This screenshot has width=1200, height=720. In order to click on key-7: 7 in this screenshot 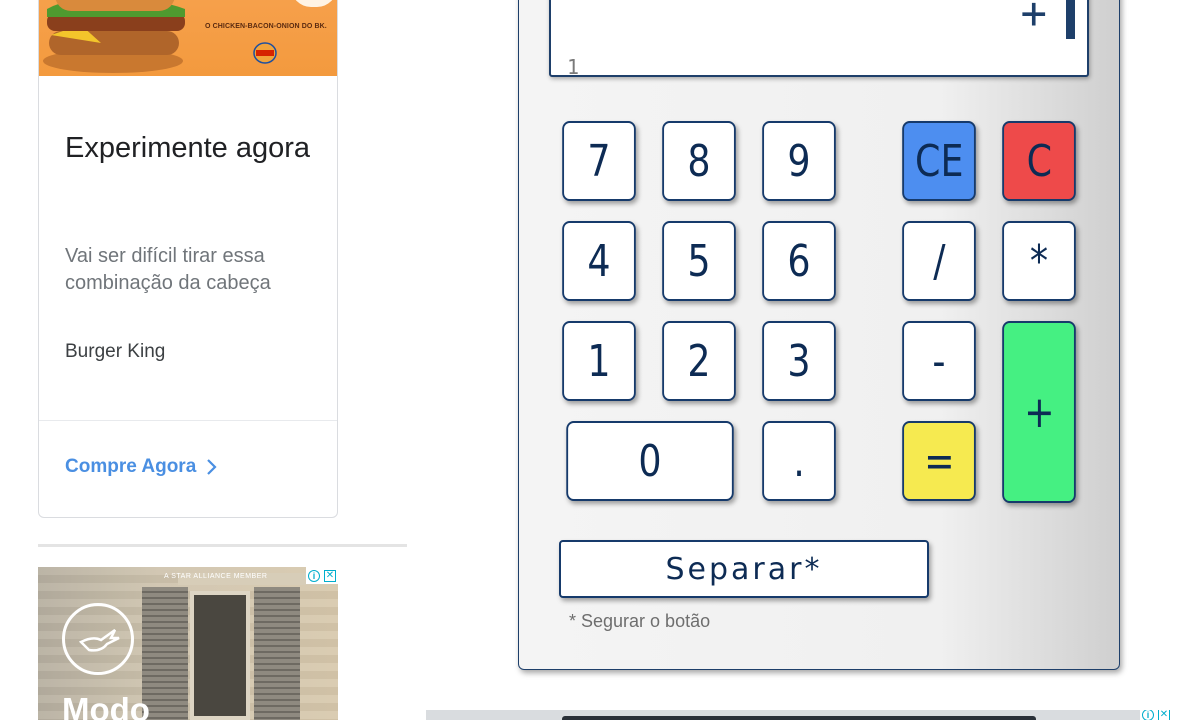, I will do `click(599, 161)`.